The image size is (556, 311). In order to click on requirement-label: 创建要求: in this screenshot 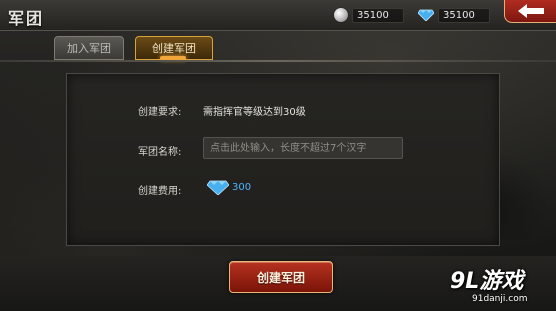, I will do `click(160, 112)`.